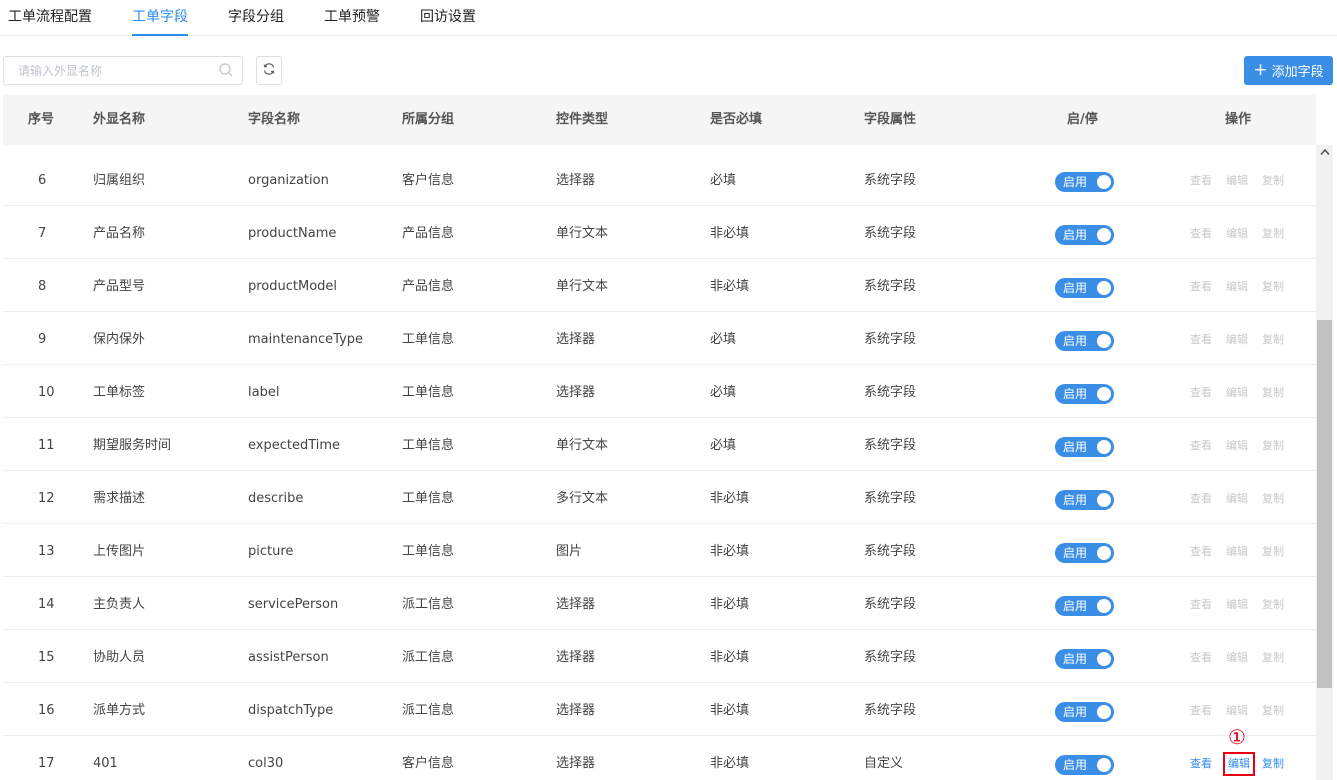  Describe the element at coordinates (736, 119) in the screenshot. I see `header-required: 是否必填` at that location.